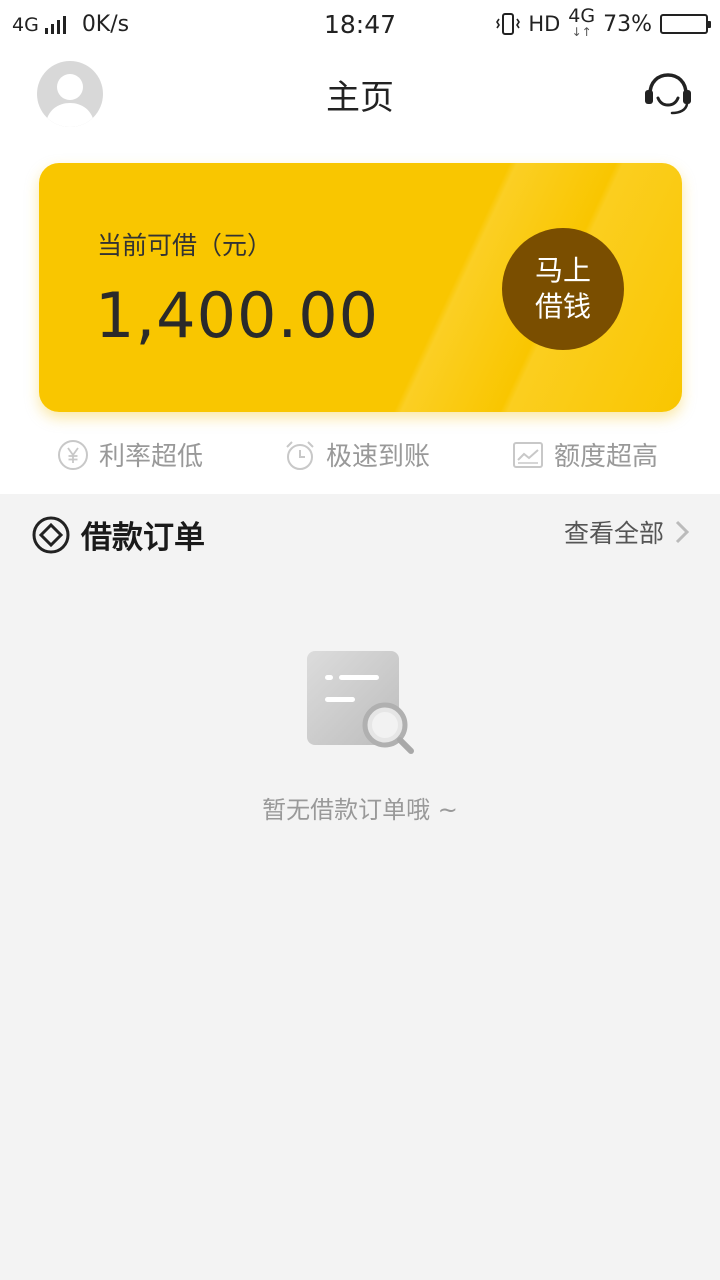 The width and height of the screenshot is (720, 1280). I want to click on status-bar: 4G 0K/s 18:47 HD 4G ↓↑ 73%, so click(360, 25).